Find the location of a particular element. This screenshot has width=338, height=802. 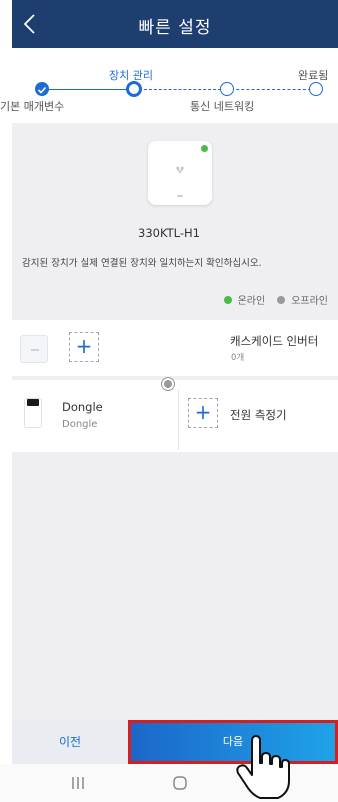

device-match-notice: 감지된 장치가 실제 연결된 장치와 일치하는지 확인하십시오. is located at coordinates (142, 263).